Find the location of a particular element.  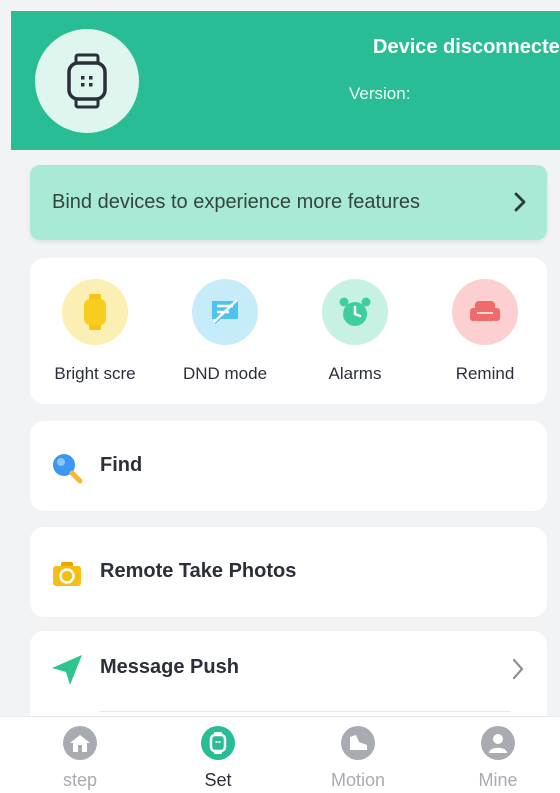

sofa-icon is located at coordinates (485, 311).